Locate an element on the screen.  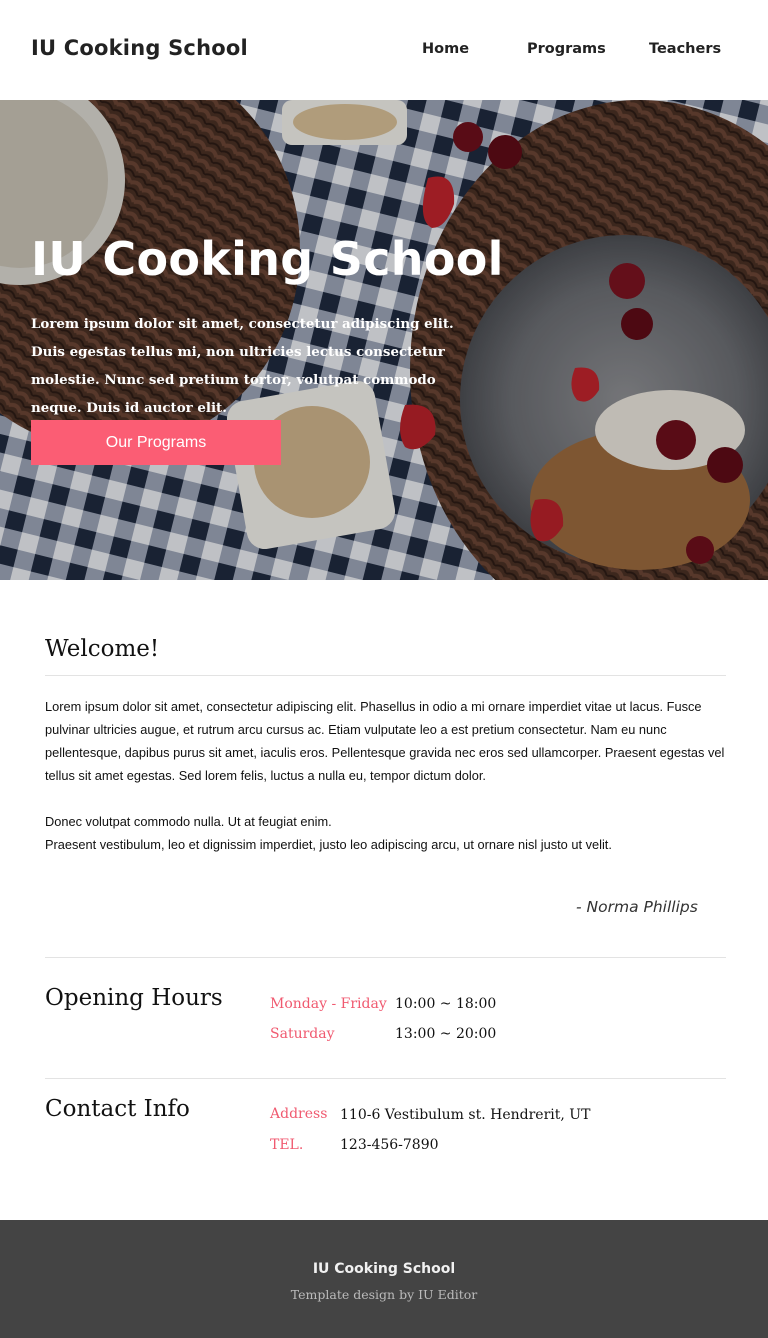
our-programs-button: Our Programs is located at coordinates (156, 442).